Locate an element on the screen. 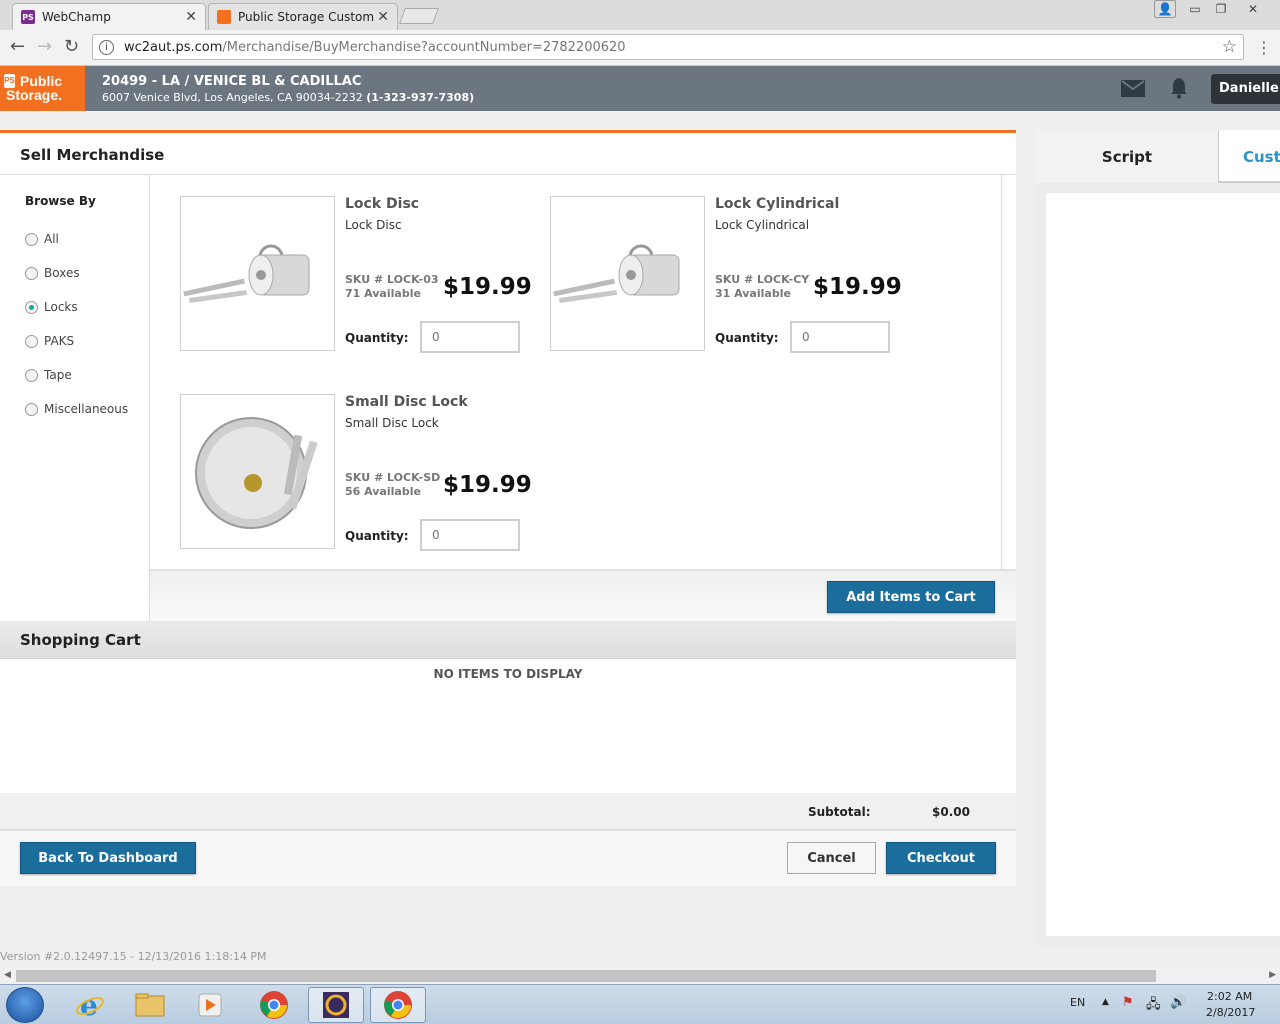 This screenshot has height=1024, width=1280. product-image-lock-cylindrical is located at coordinates (627, 273).